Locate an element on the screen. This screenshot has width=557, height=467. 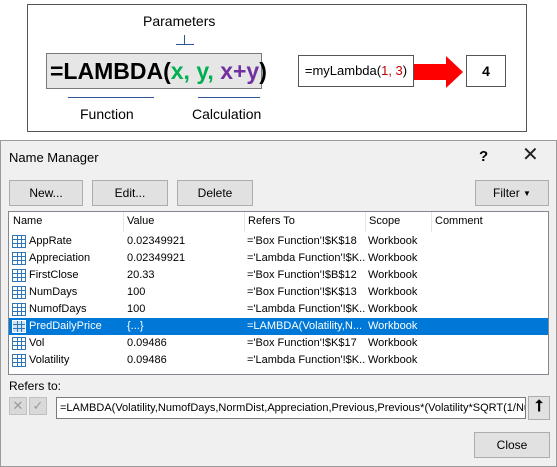
result-box: 4 is located at coordinates (486, 71).